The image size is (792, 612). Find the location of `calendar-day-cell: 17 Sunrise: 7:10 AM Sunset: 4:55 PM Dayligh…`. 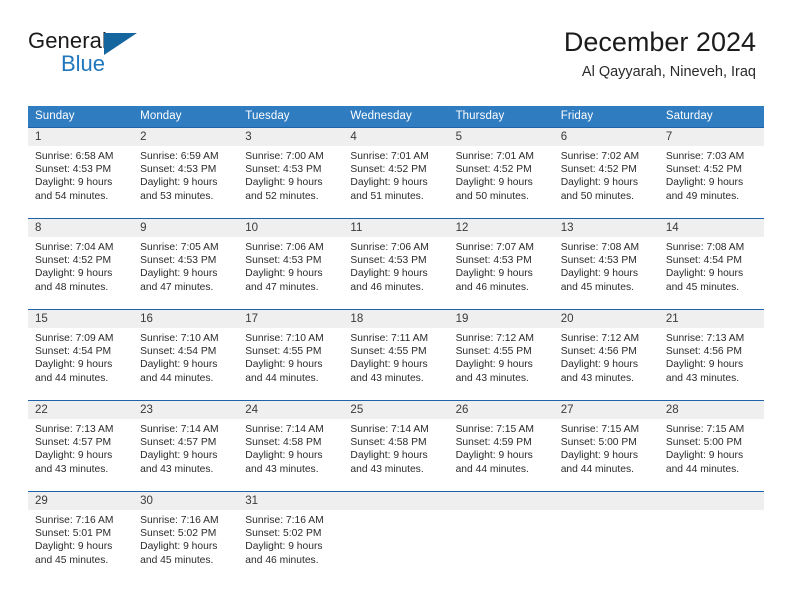

calendar-day-cell: 17 Sunrise: 7:10 AM Sunset: 4:55 PM Dayligh… is located at coordinates (291, 355).